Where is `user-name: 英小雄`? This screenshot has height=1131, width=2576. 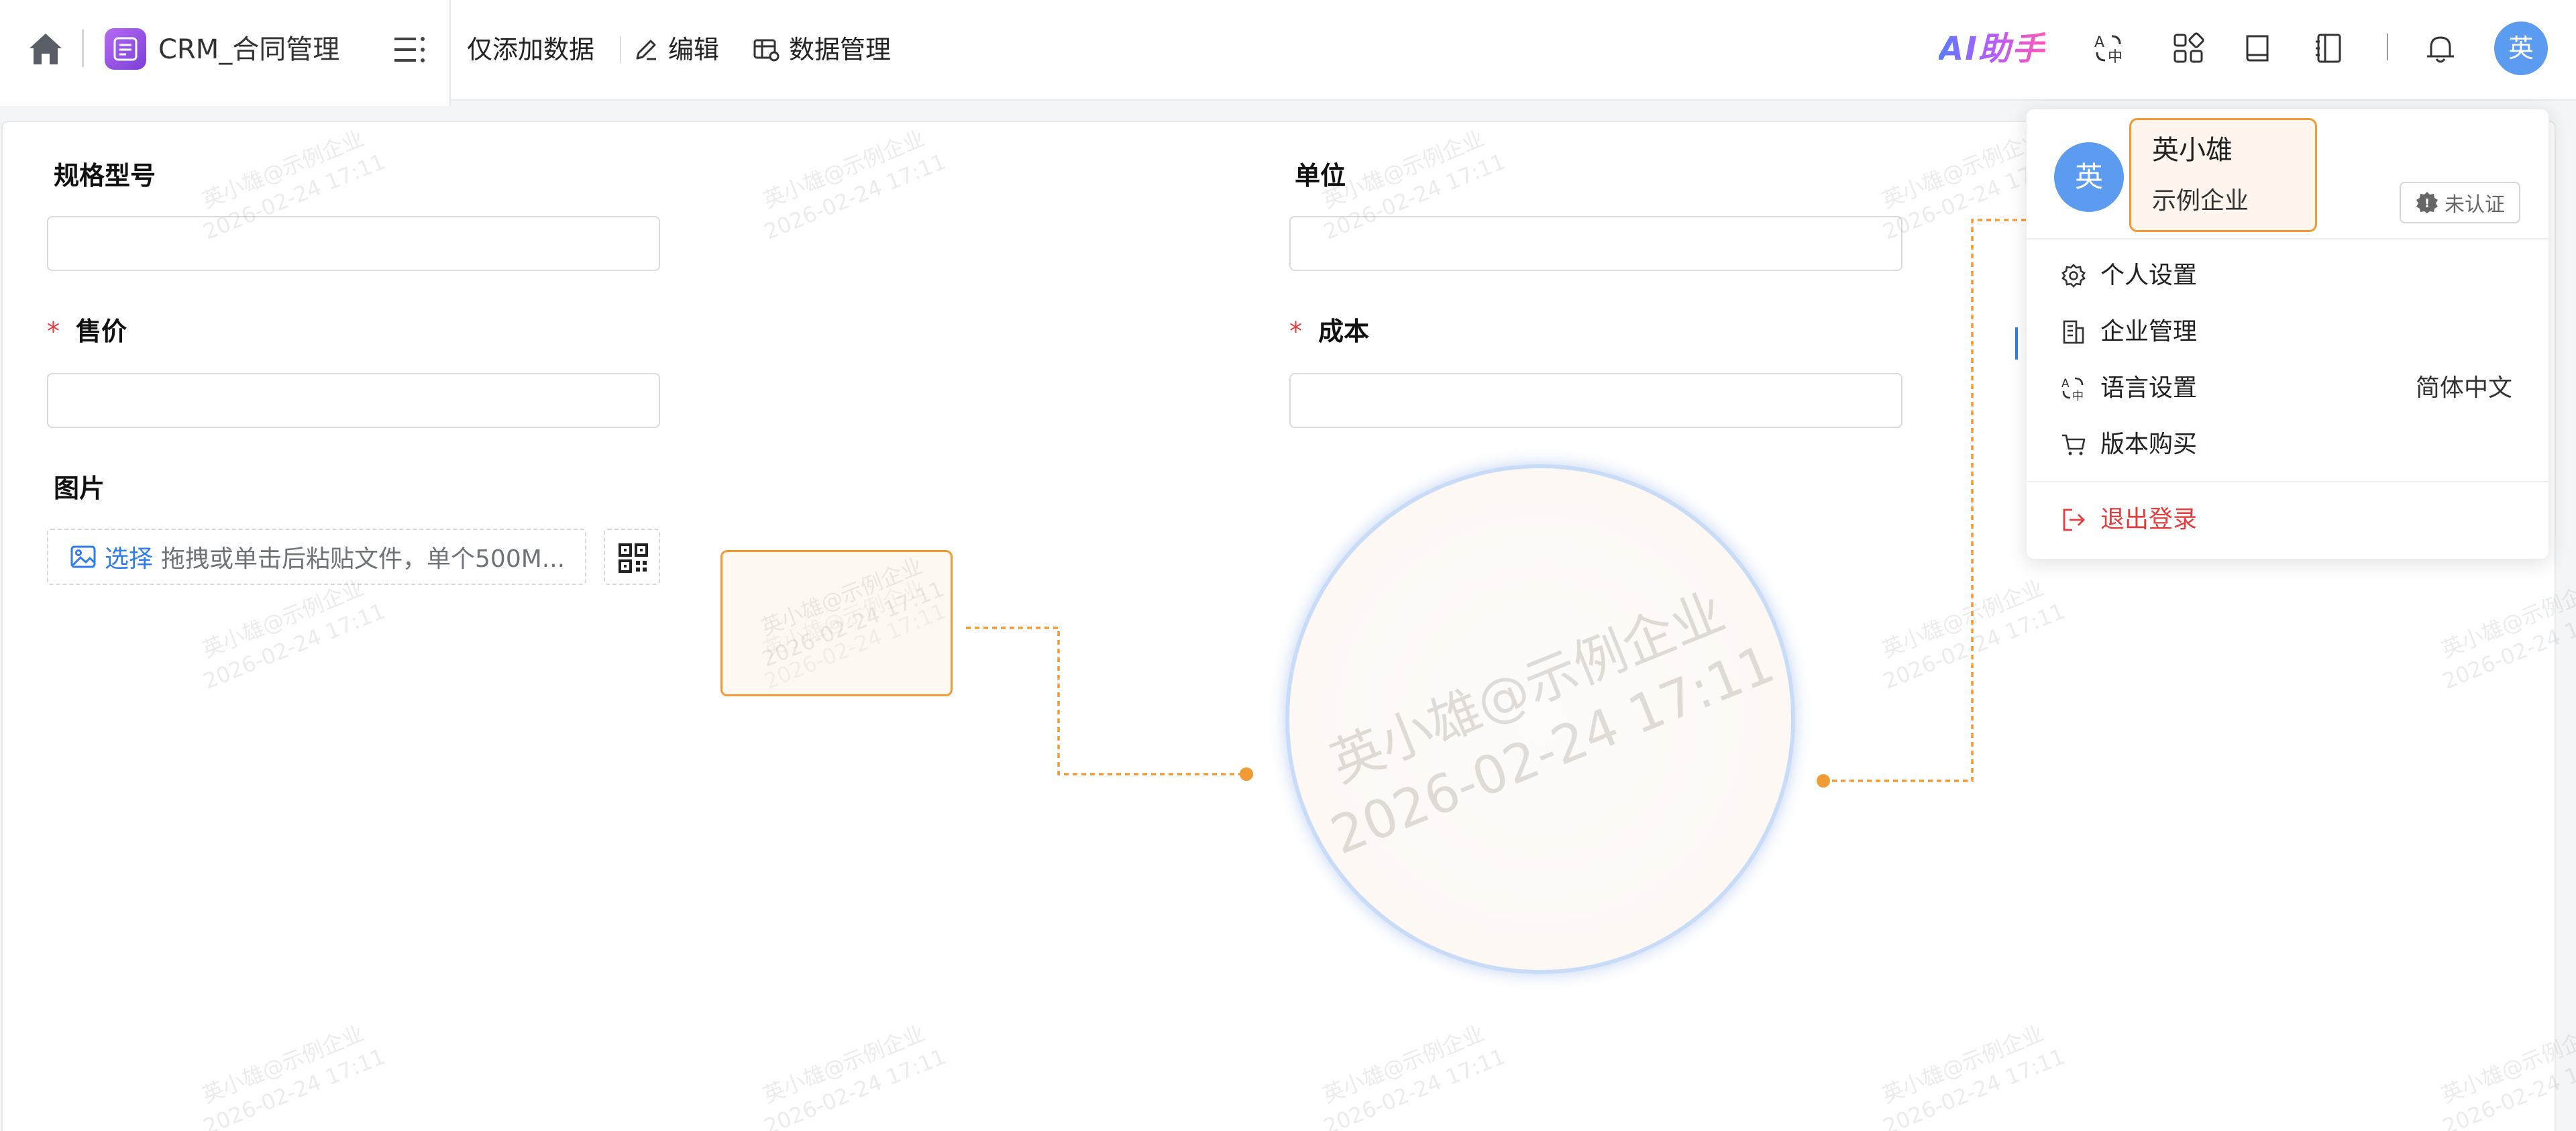 user-name: 英小雄 is located at coordinates (2192, 151).